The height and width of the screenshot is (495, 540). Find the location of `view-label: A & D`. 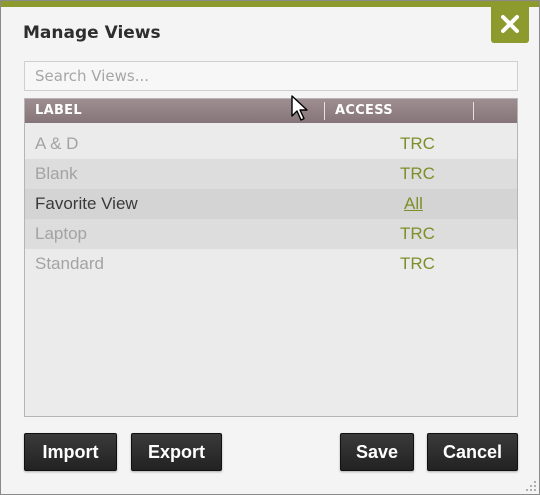

view-label: A & D is located at coordinates (57, 143).